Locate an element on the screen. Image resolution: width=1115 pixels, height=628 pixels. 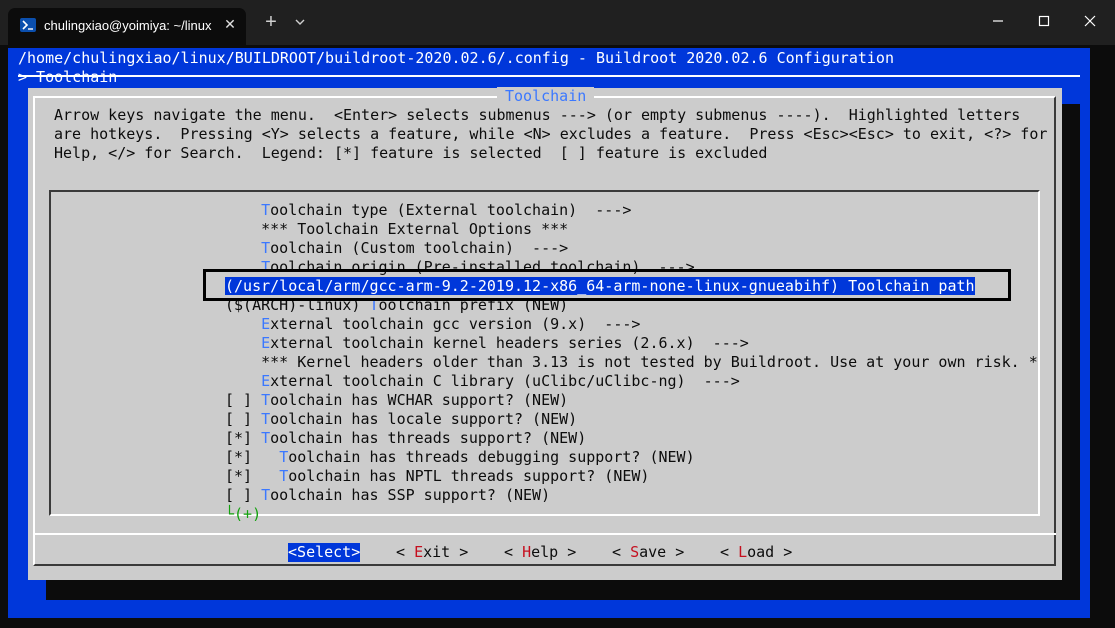
exit-button: < Exit > is located at coordinates (432, 552).